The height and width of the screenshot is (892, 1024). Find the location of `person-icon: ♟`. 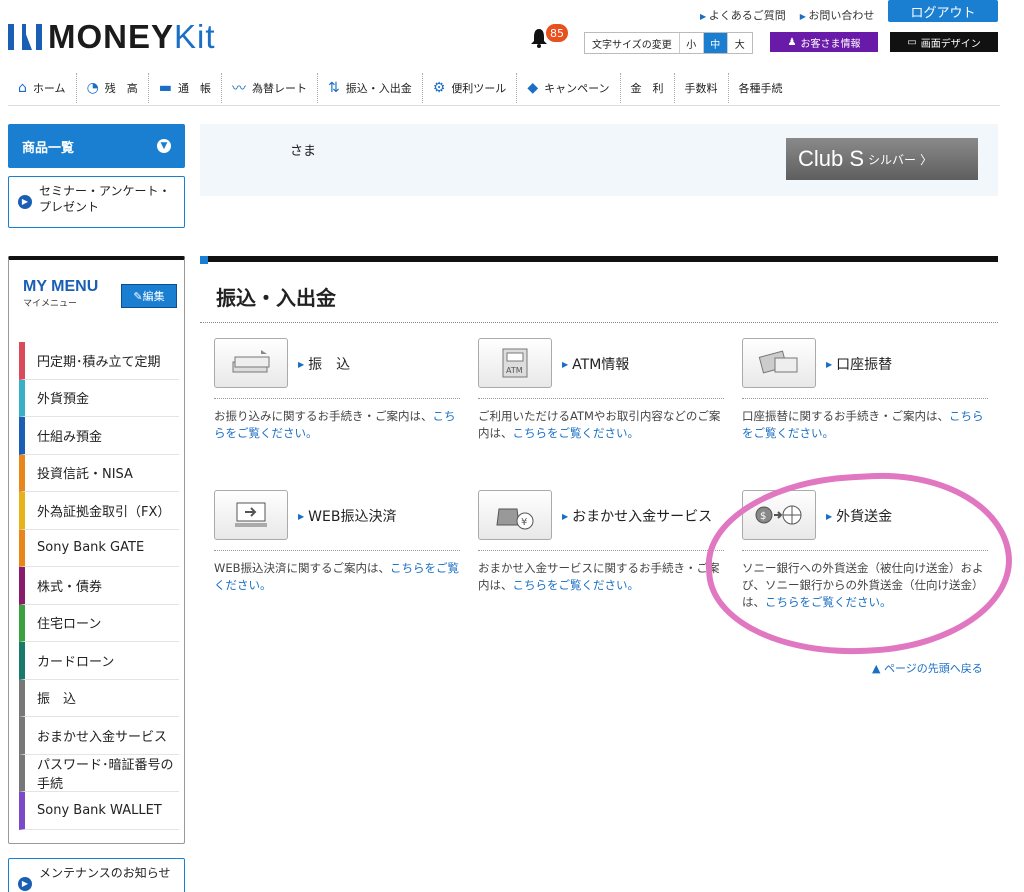

person-icon: ♟ is located at coordinates (792, 42).